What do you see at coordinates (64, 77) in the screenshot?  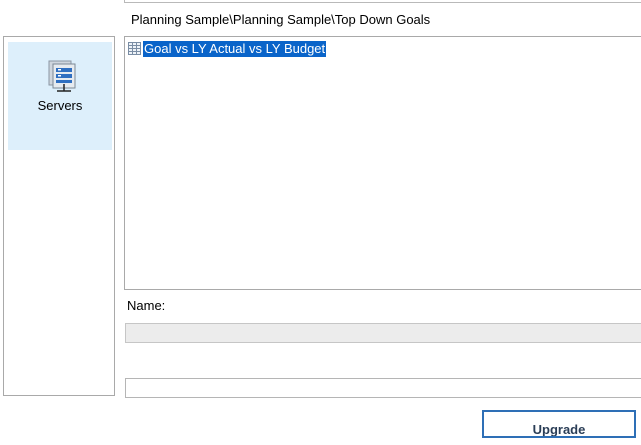 I see `server-icon` at bounding box center [64, 77].